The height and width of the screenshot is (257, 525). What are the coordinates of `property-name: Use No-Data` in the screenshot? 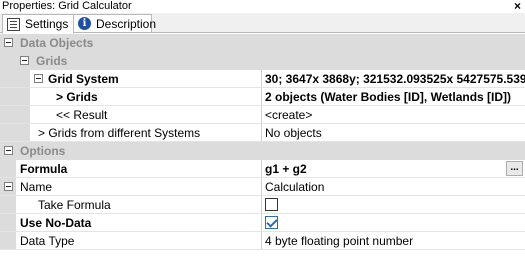 It's located at (56, 223).